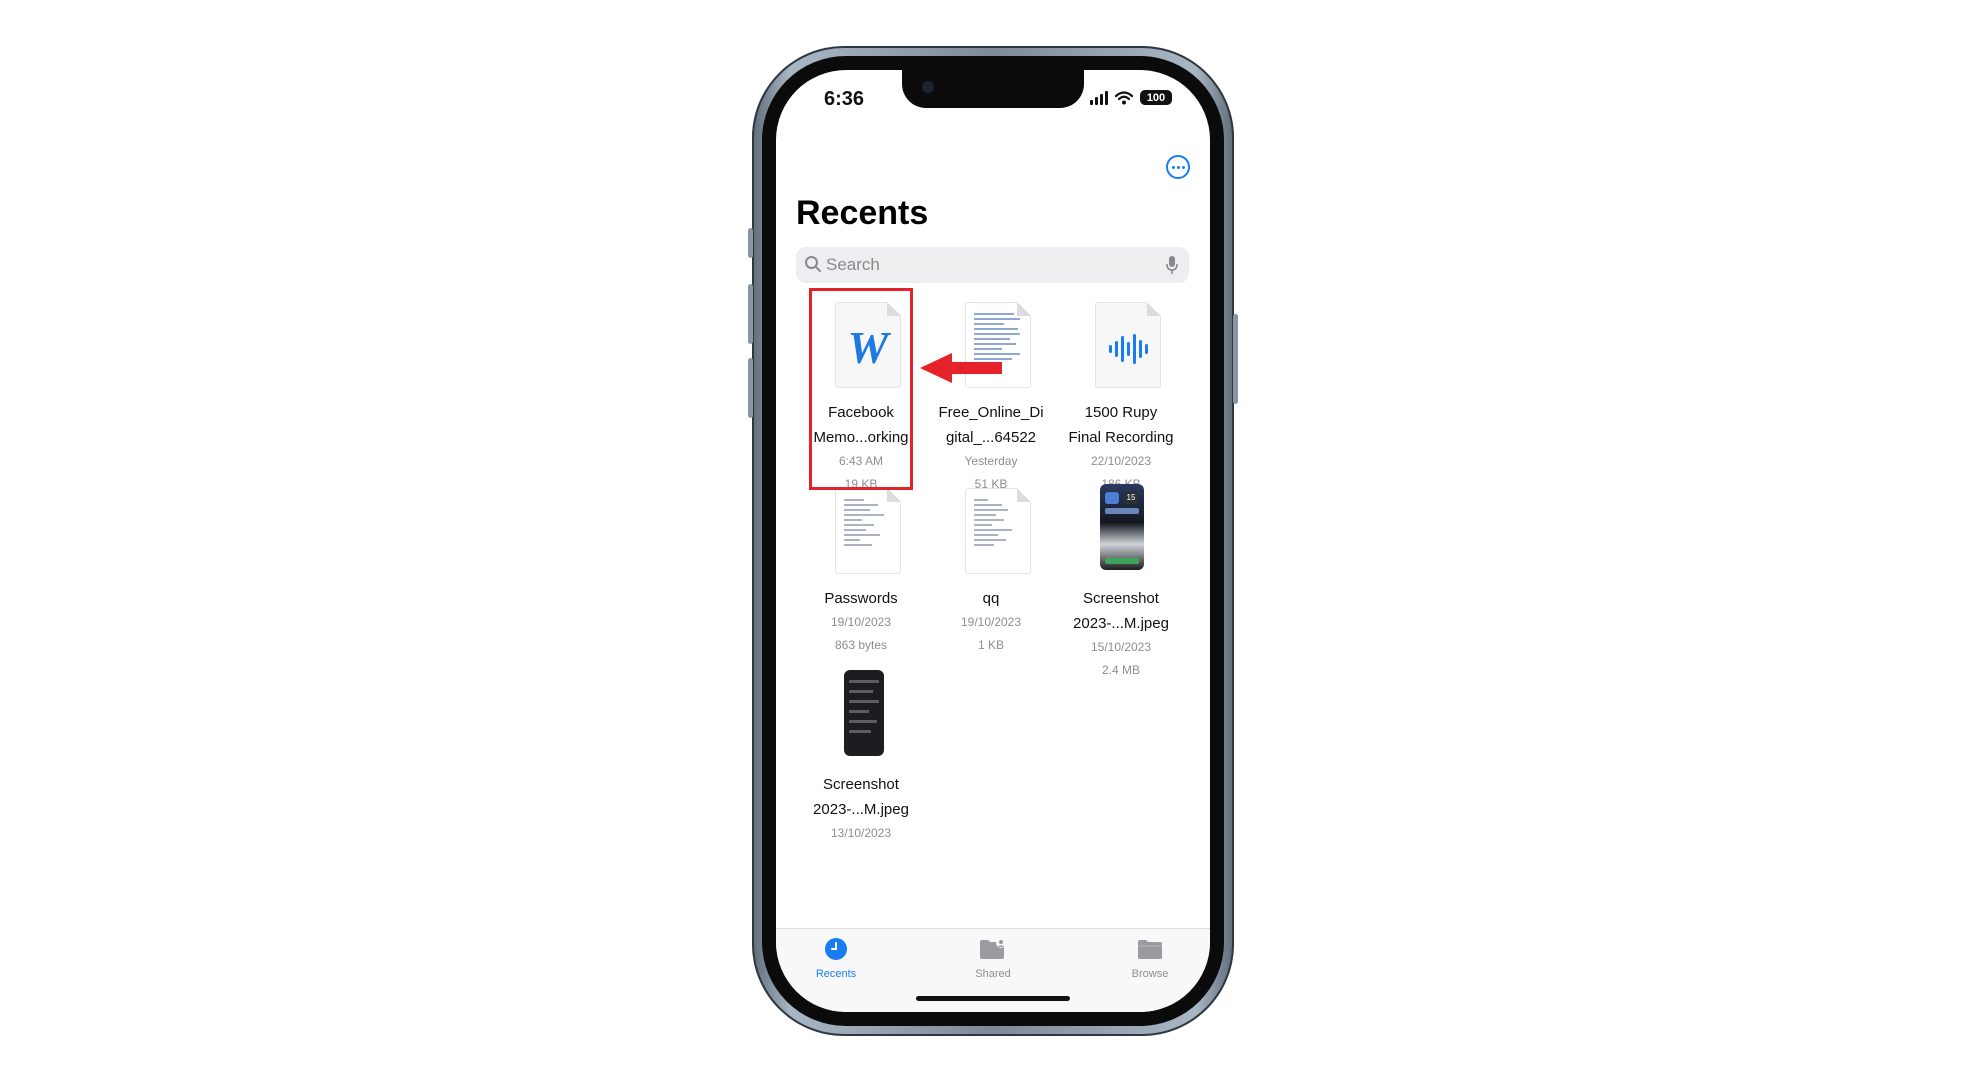 The image size is (1980, 1080). What do you see at coordinates (1235, 359) in the screenshot?
I see `power-button` at bounding box center [1235, 359].